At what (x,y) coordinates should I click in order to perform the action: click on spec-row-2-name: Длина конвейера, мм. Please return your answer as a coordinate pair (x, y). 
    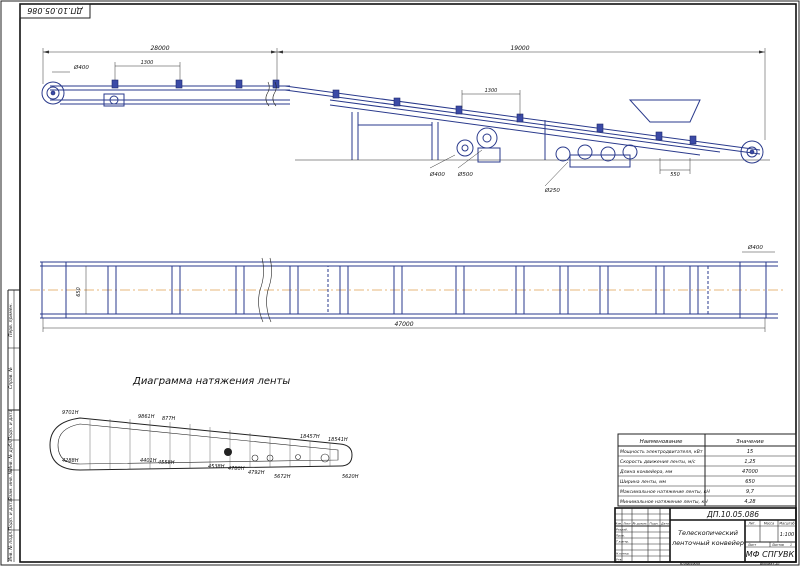
    Looking at the image, I should click on (646, 472).